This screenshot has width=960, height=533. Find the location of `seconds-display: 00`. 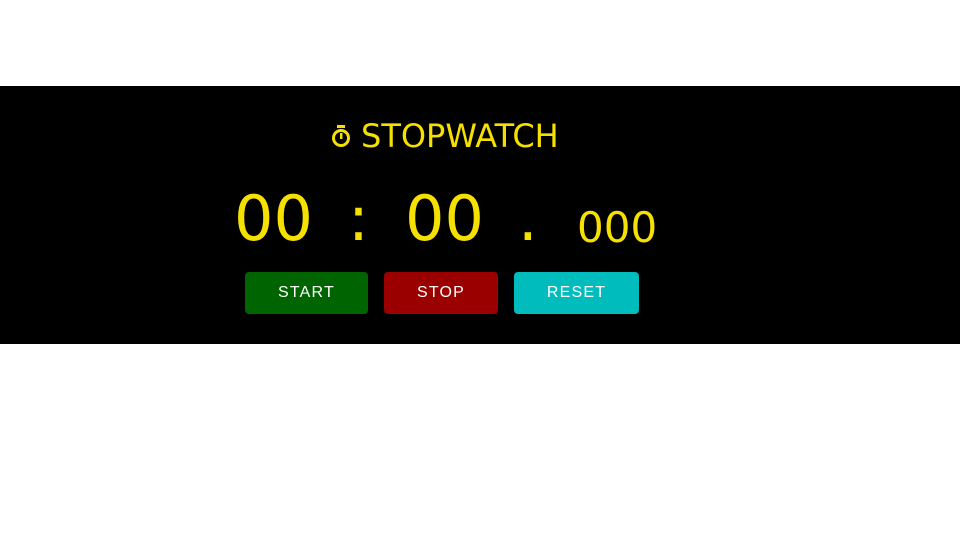

seconds-display: 00 is located at coordinates (444, 218).